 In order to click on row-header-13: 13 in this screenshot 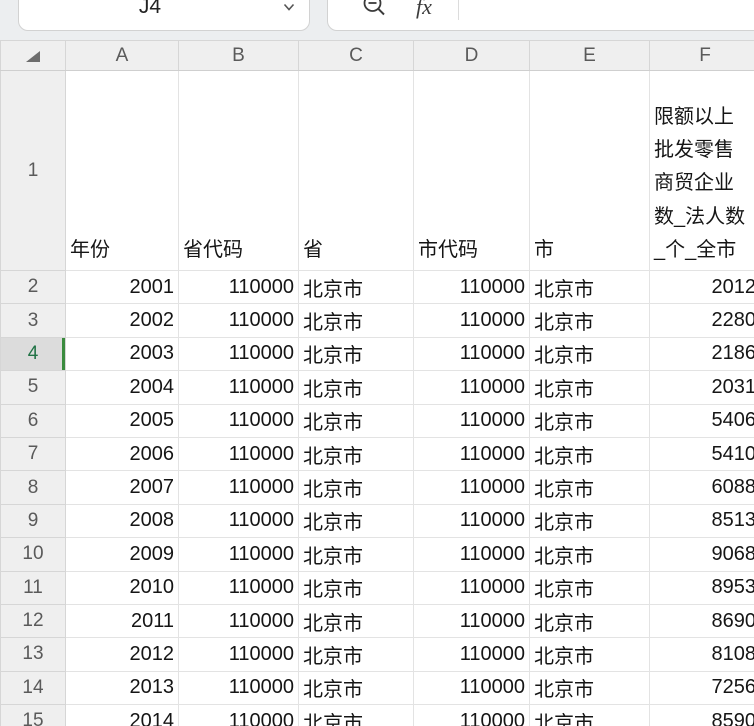, I will do `click(33, 654)`.